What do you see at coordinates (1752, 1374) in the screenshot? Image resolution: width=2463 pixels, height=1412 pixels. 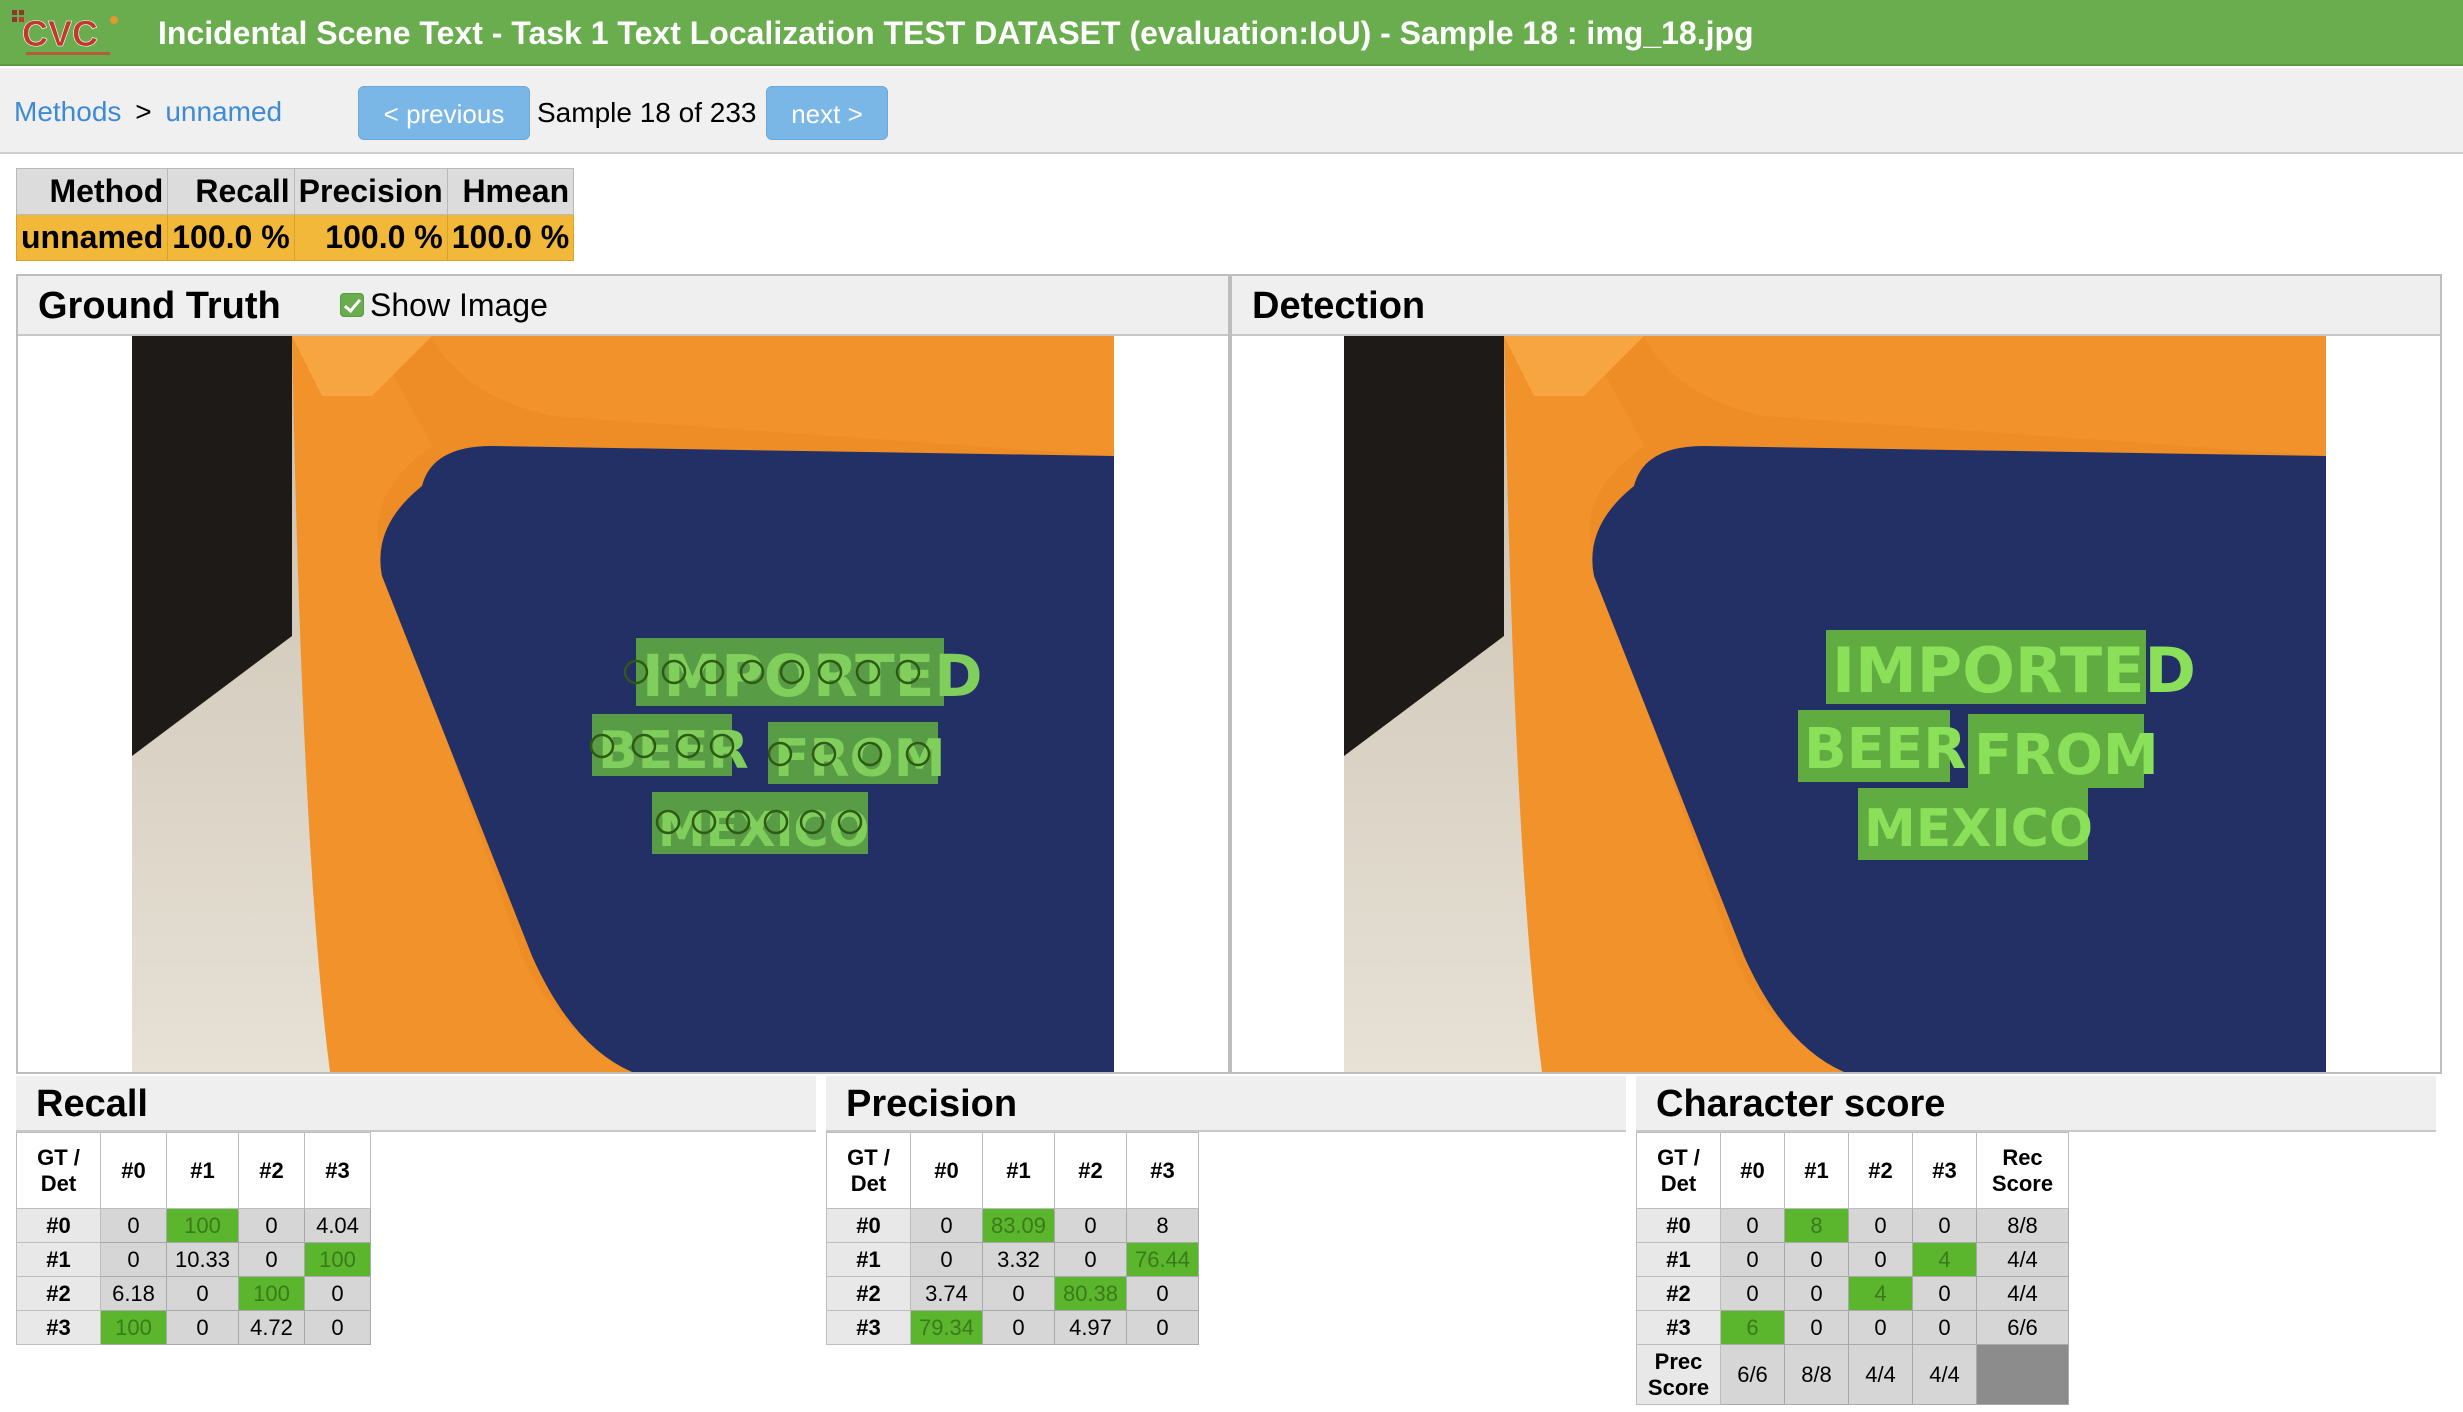 I see `prec-score-cell: 6/6` at bounding box center [1752, 1374].